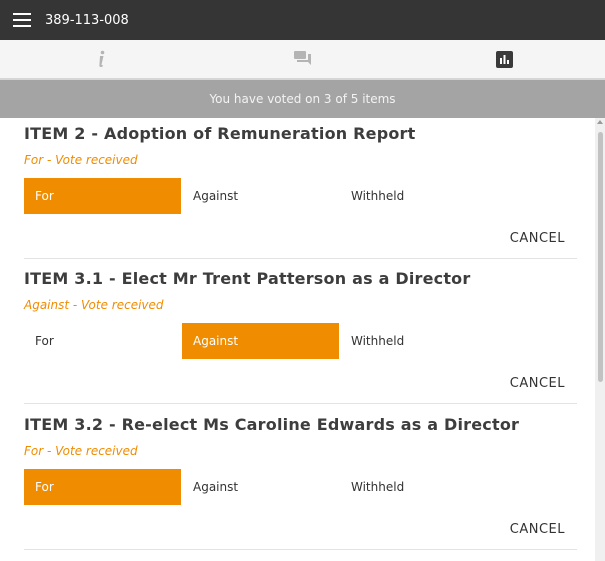  I want to click on info-icon, so click(102, 58).